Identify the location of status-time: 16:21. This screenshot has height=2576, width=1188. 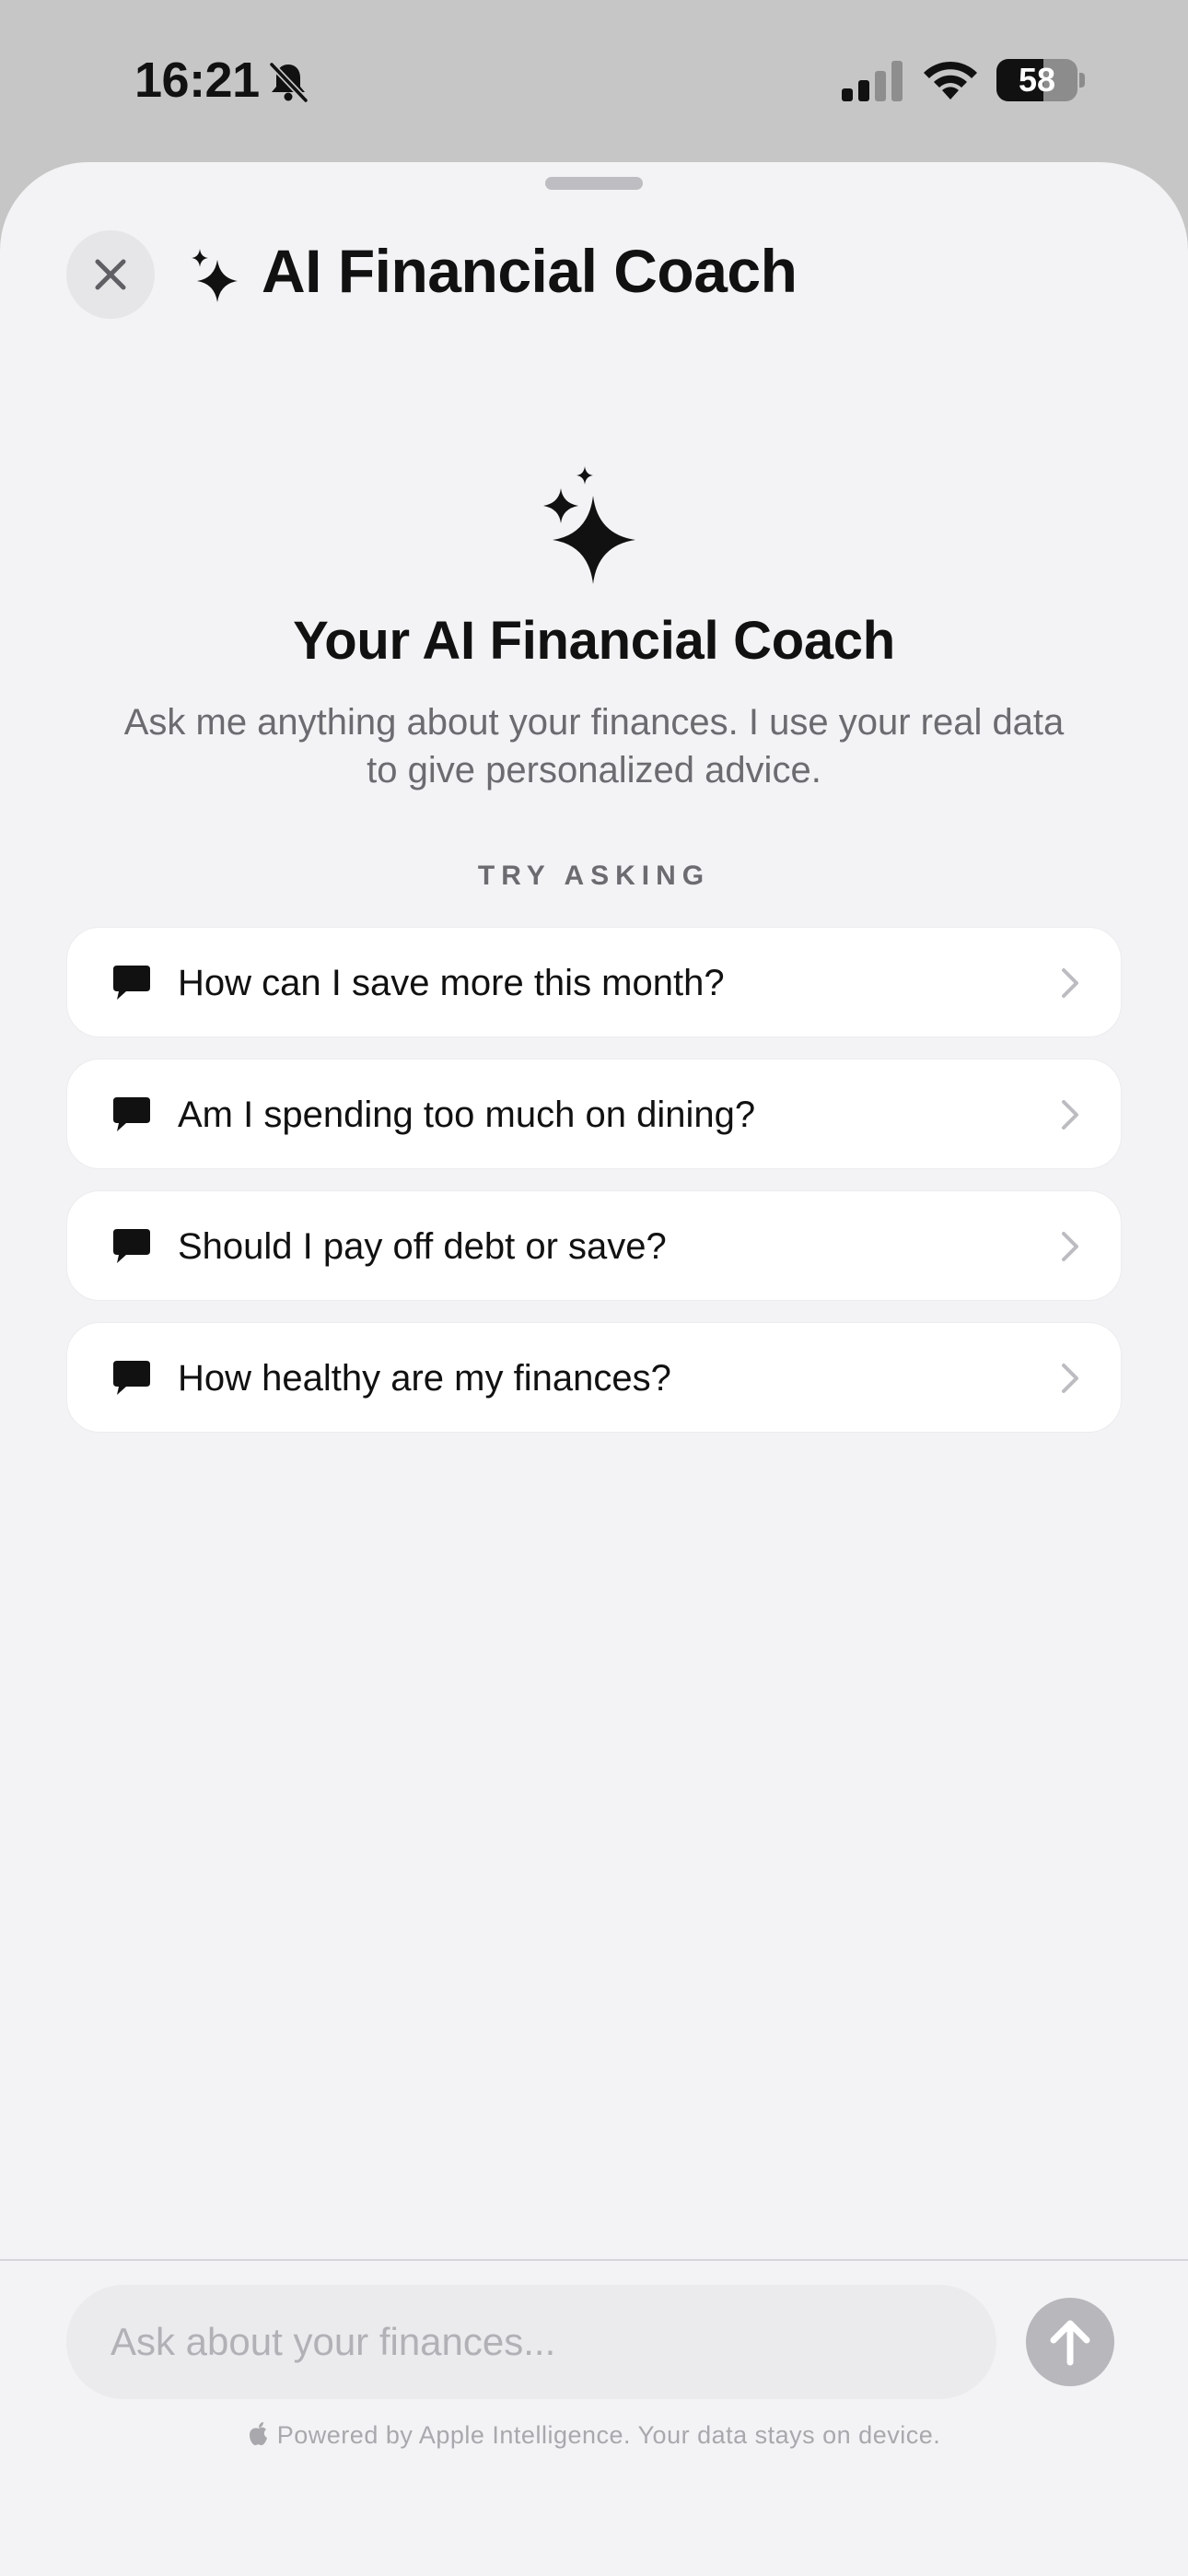
(197, 80).